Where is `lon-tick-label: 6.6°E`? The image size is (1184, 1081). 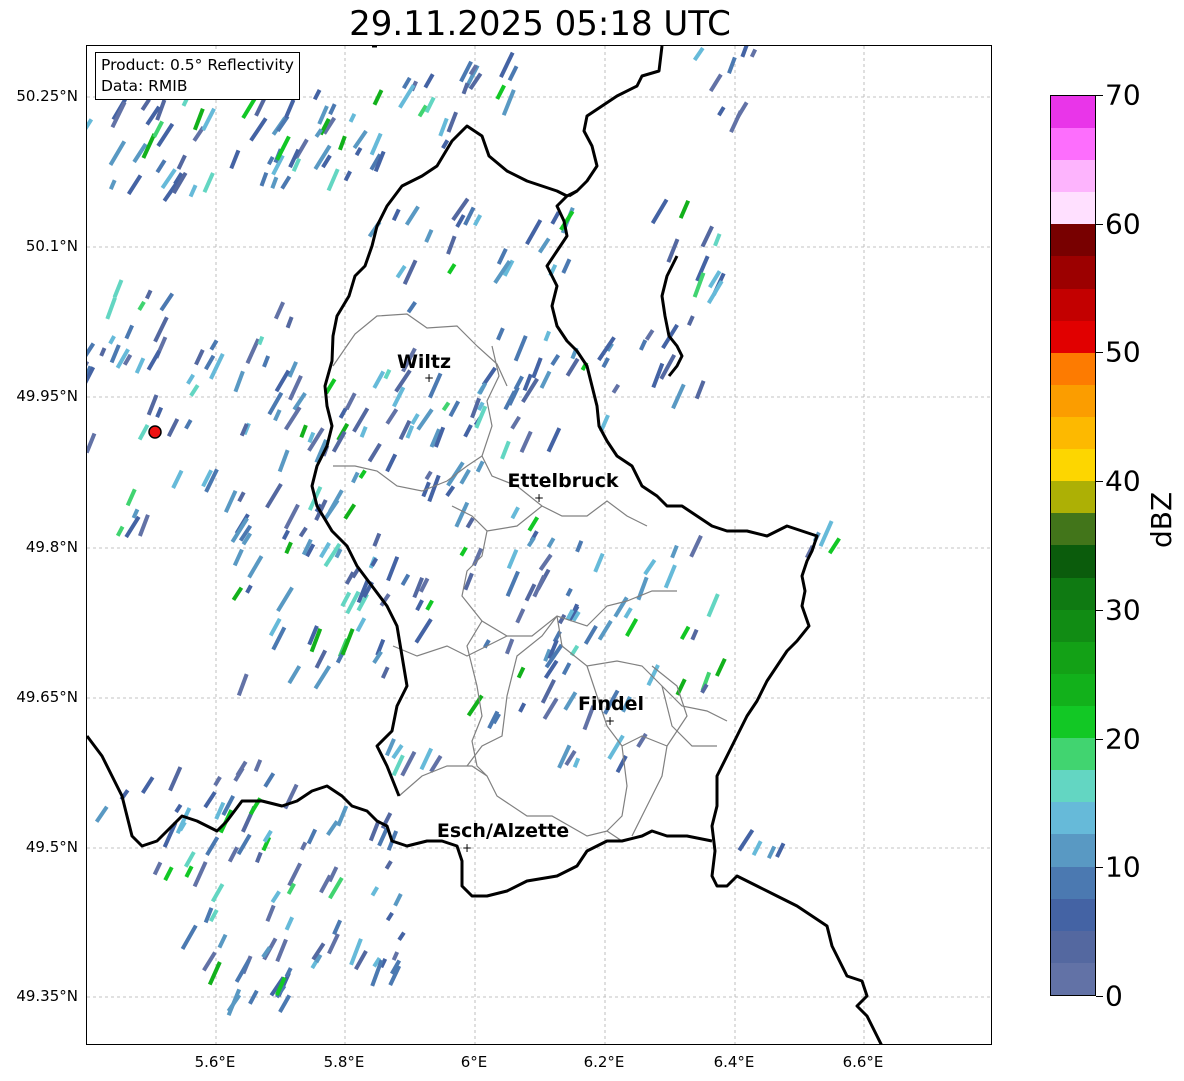 lon-tick-label: 6.6°E is located at coordinates (863, 1062).